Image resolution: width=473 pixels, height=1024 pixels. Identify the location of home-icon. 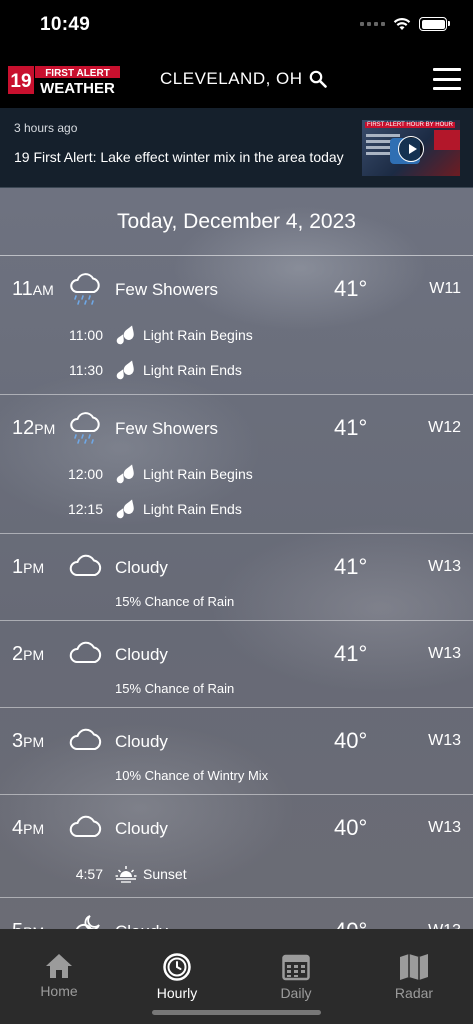
(59, 966).